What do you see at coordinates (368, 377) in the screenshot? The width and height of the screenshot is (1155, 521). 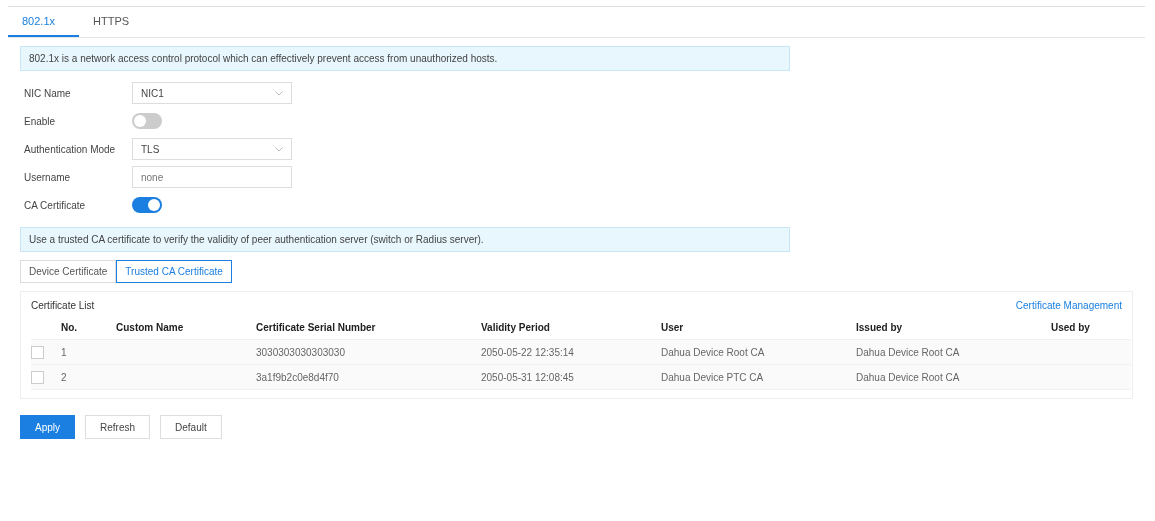 I see `table-cell: 3a1f9b2c0e8d4f70` at bounding box center [368, 377].